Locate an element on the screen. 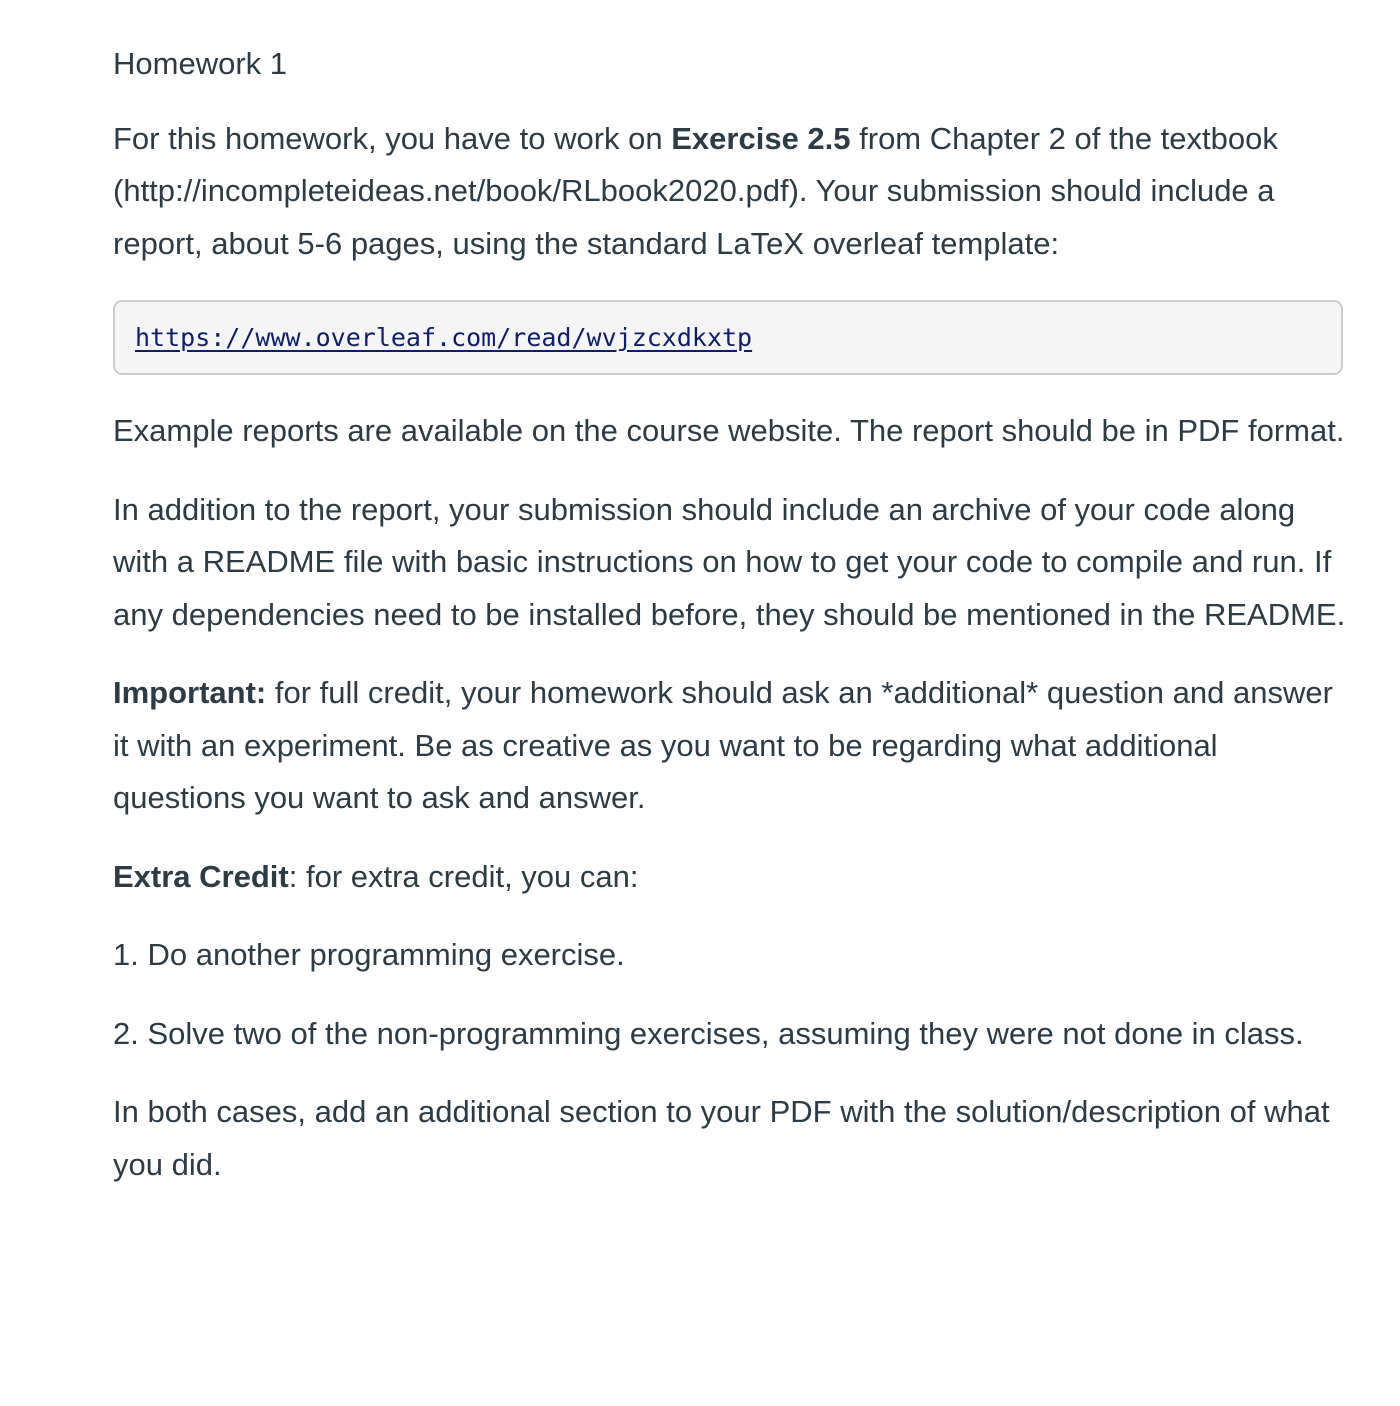  extra-credit-text: : for extra credit, you can: is located at coordinates (463, 876).